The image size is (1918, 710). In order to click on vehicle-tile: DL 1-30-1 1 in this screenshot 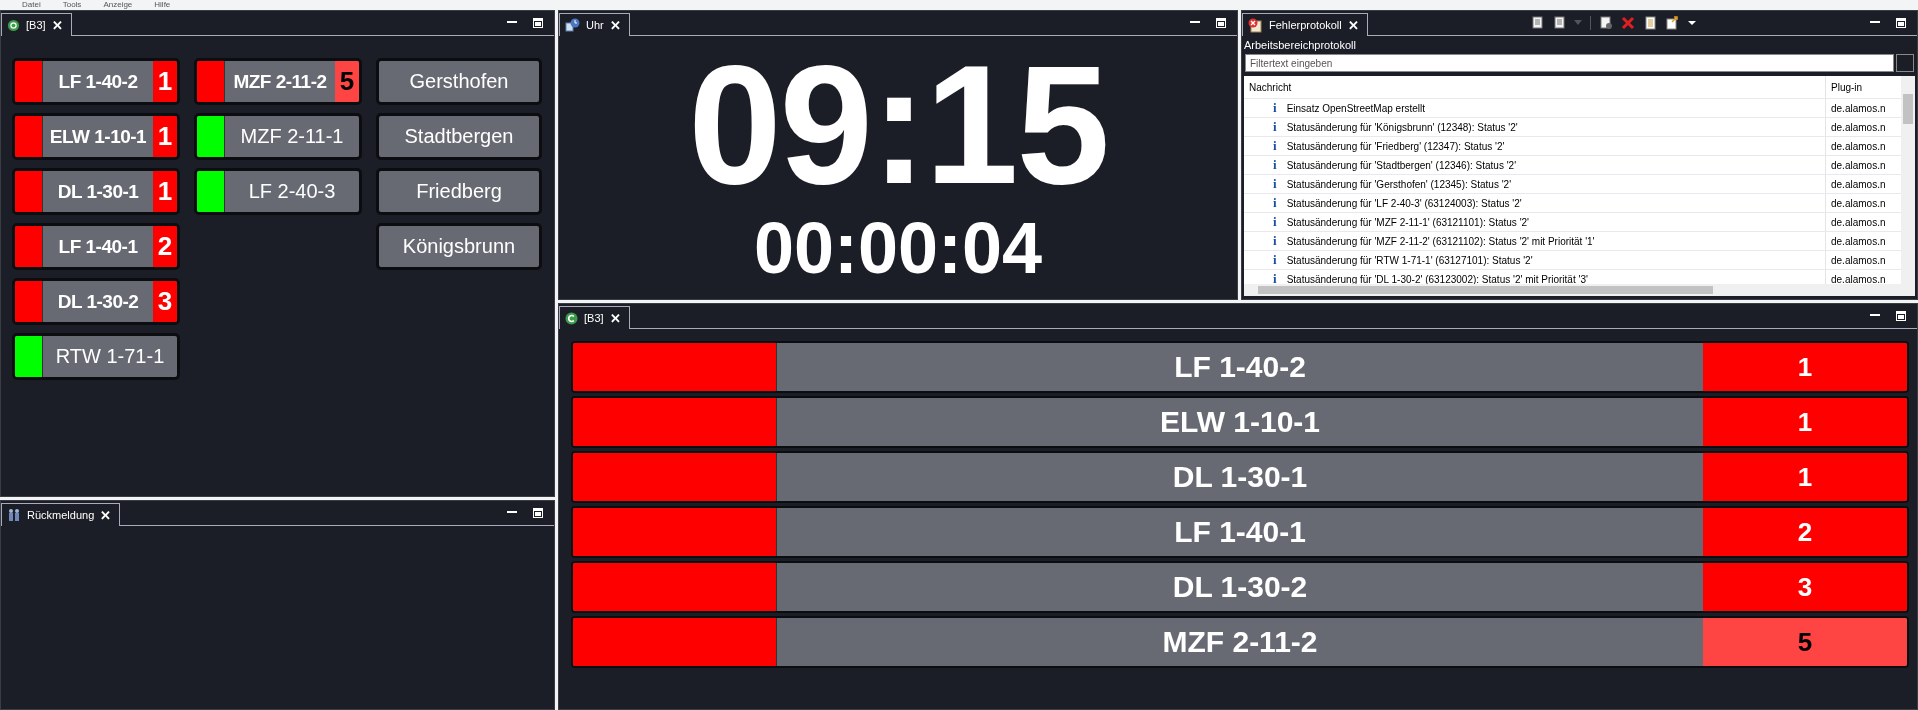, I will do `click(96, 191)`.